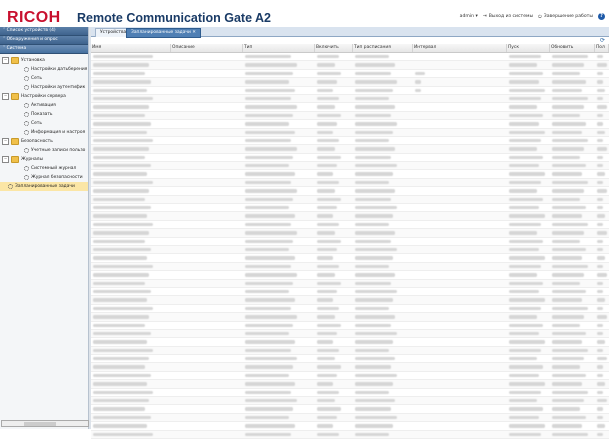 This screenshot has height=439, width=609. I want to click on accordion-device-list: ˄ Список устройств (4), so click(44, 31).